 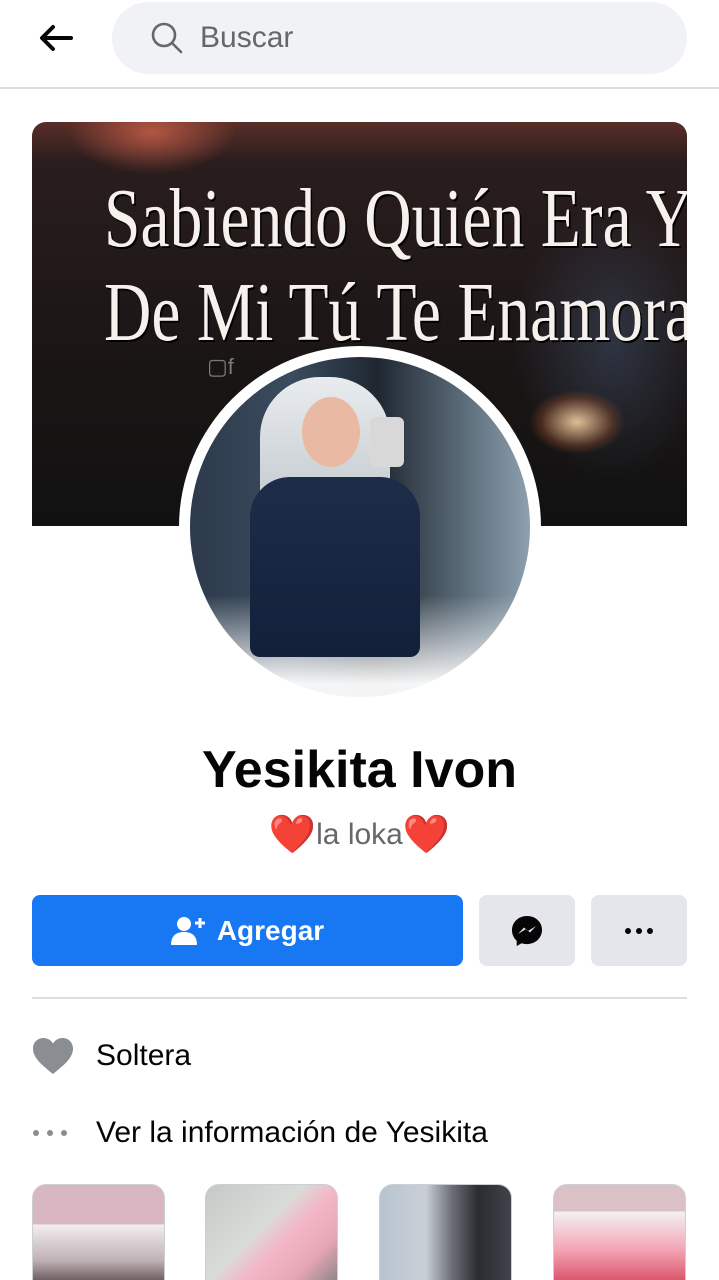 I want to click on facebook-watermark-icon: ▢f, so click(x=220, y=366).